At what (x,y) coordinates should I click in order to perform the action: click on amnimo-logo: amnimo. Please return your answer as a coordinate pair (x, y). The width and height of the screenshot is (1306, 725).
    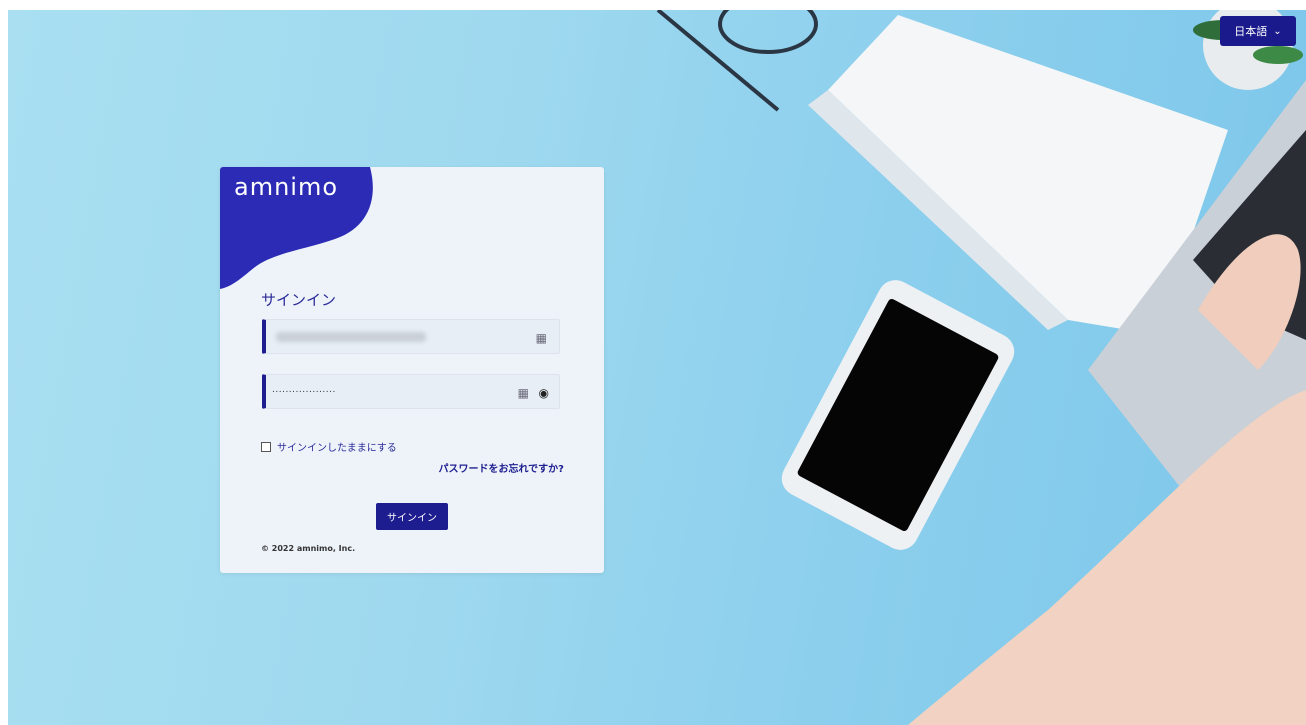
    Looking at the image, I should click on (286, 187).